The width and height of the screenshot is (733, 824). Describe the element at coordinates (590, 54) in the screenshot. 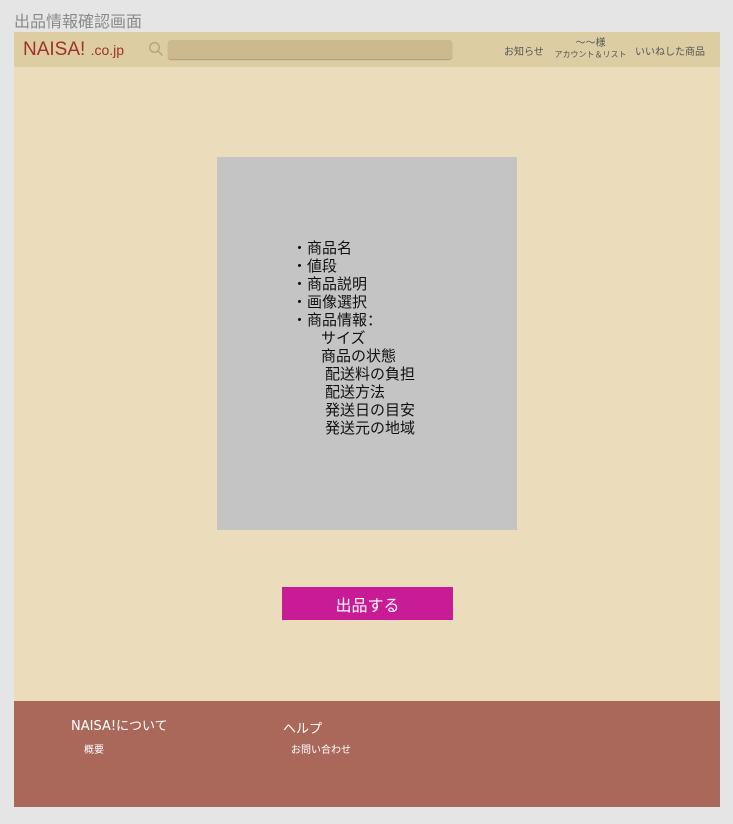

I see `account-list-label: アカウント＆リスト` at that location.